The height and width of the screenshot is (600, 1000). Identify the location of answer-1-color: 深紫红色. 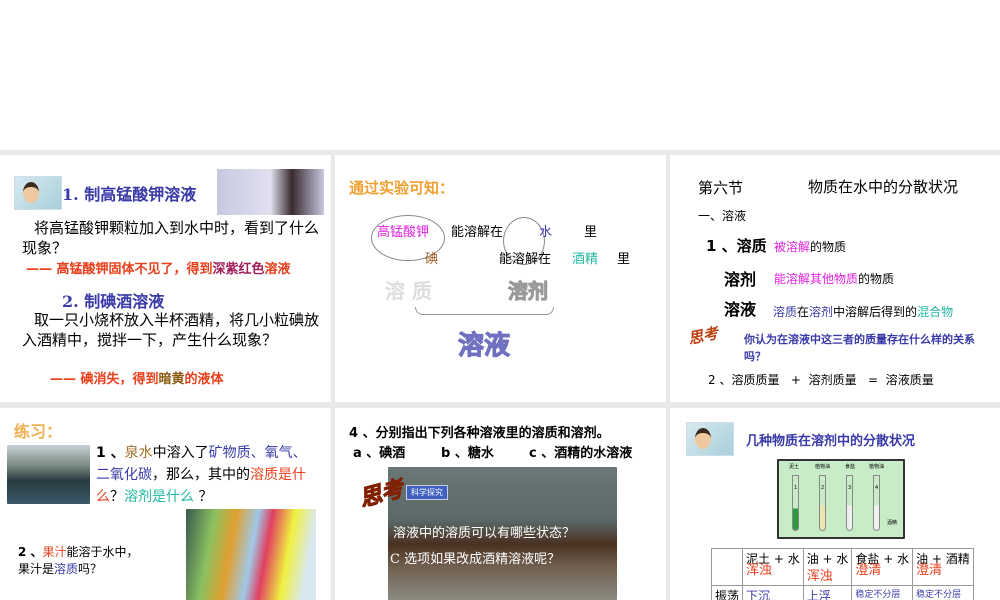
(238, 269).